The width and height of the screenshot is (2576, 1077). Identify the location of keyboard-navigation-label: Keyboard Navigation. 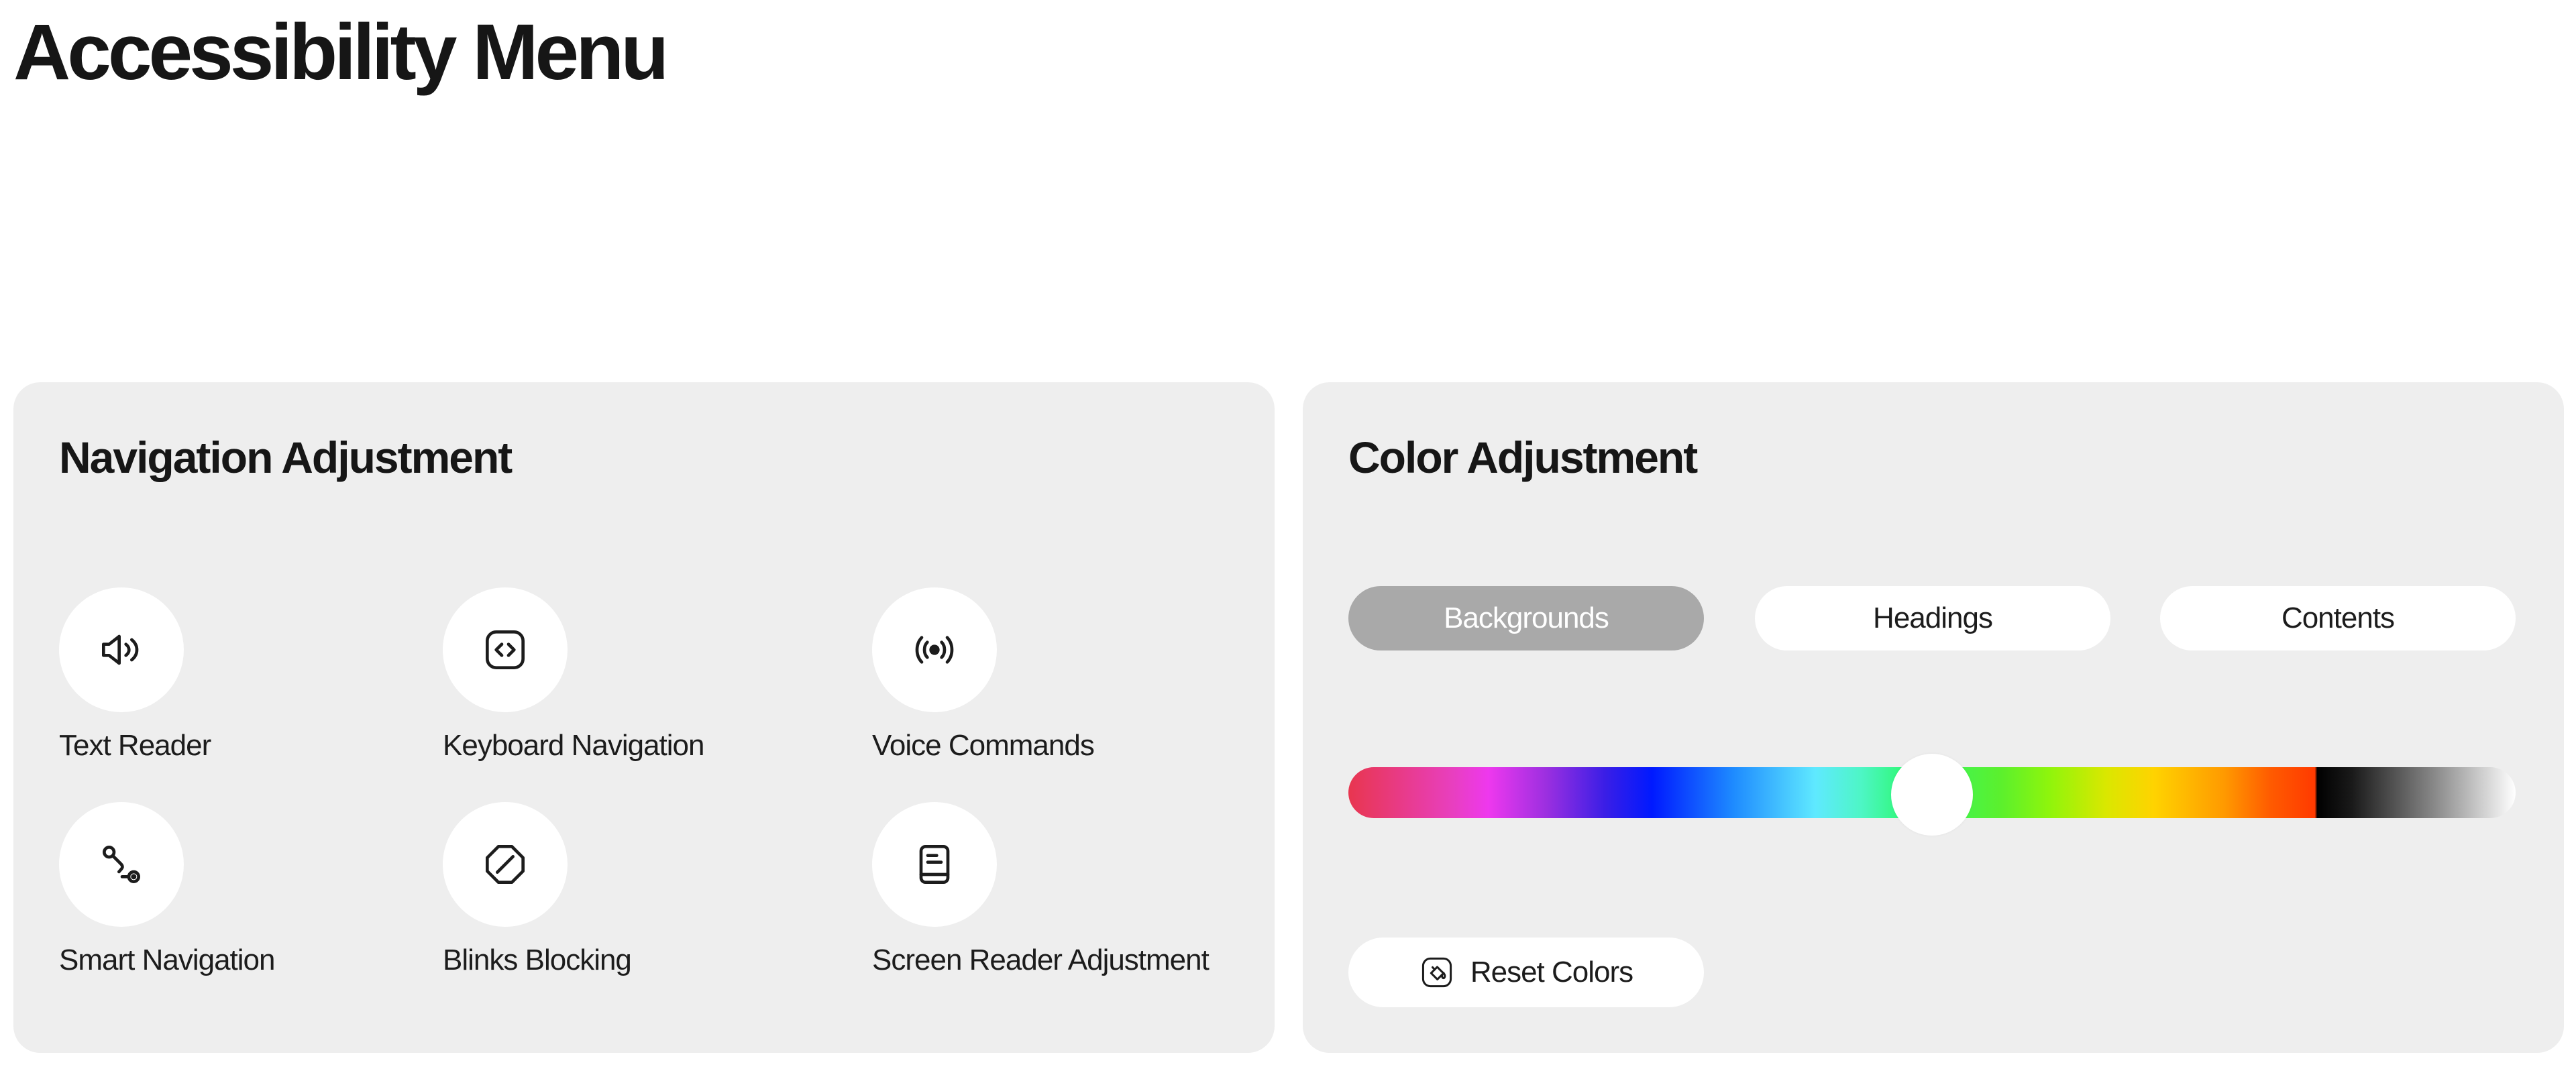
(573, 745).